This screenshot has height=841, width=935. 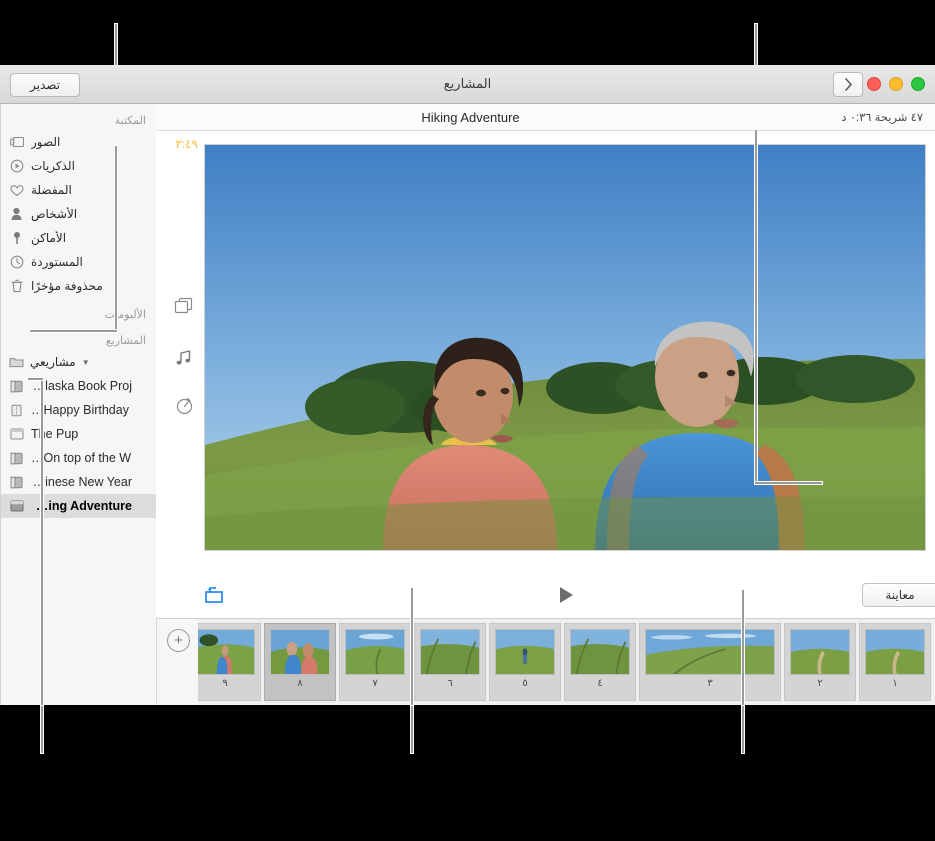 What do you see at coordinates (820, 683) in the screenshot?
I see `slide-number: ٢` at bounding box center [820, 683].